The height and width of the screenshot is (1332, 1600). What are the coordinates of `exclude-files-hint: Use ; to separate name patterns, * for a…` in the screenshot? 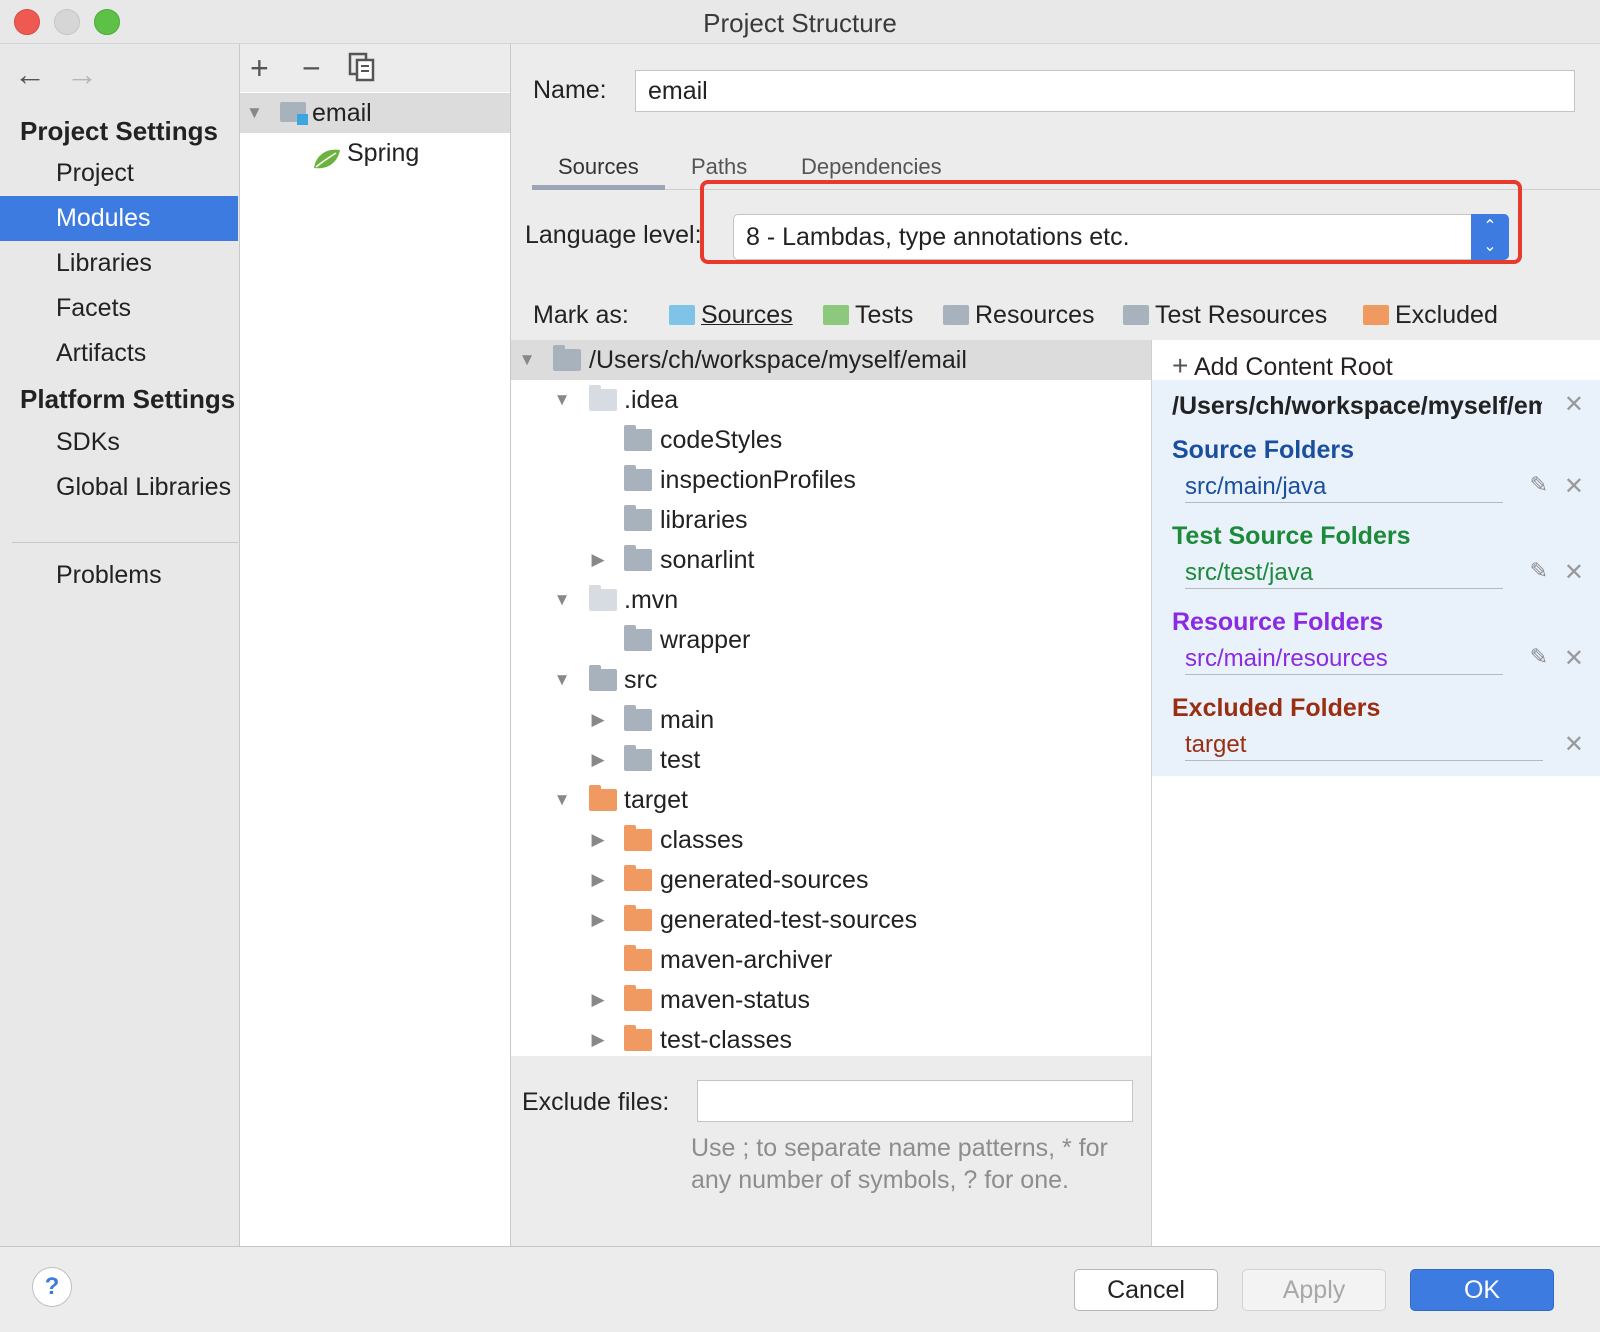 It's located at (899, 1164).